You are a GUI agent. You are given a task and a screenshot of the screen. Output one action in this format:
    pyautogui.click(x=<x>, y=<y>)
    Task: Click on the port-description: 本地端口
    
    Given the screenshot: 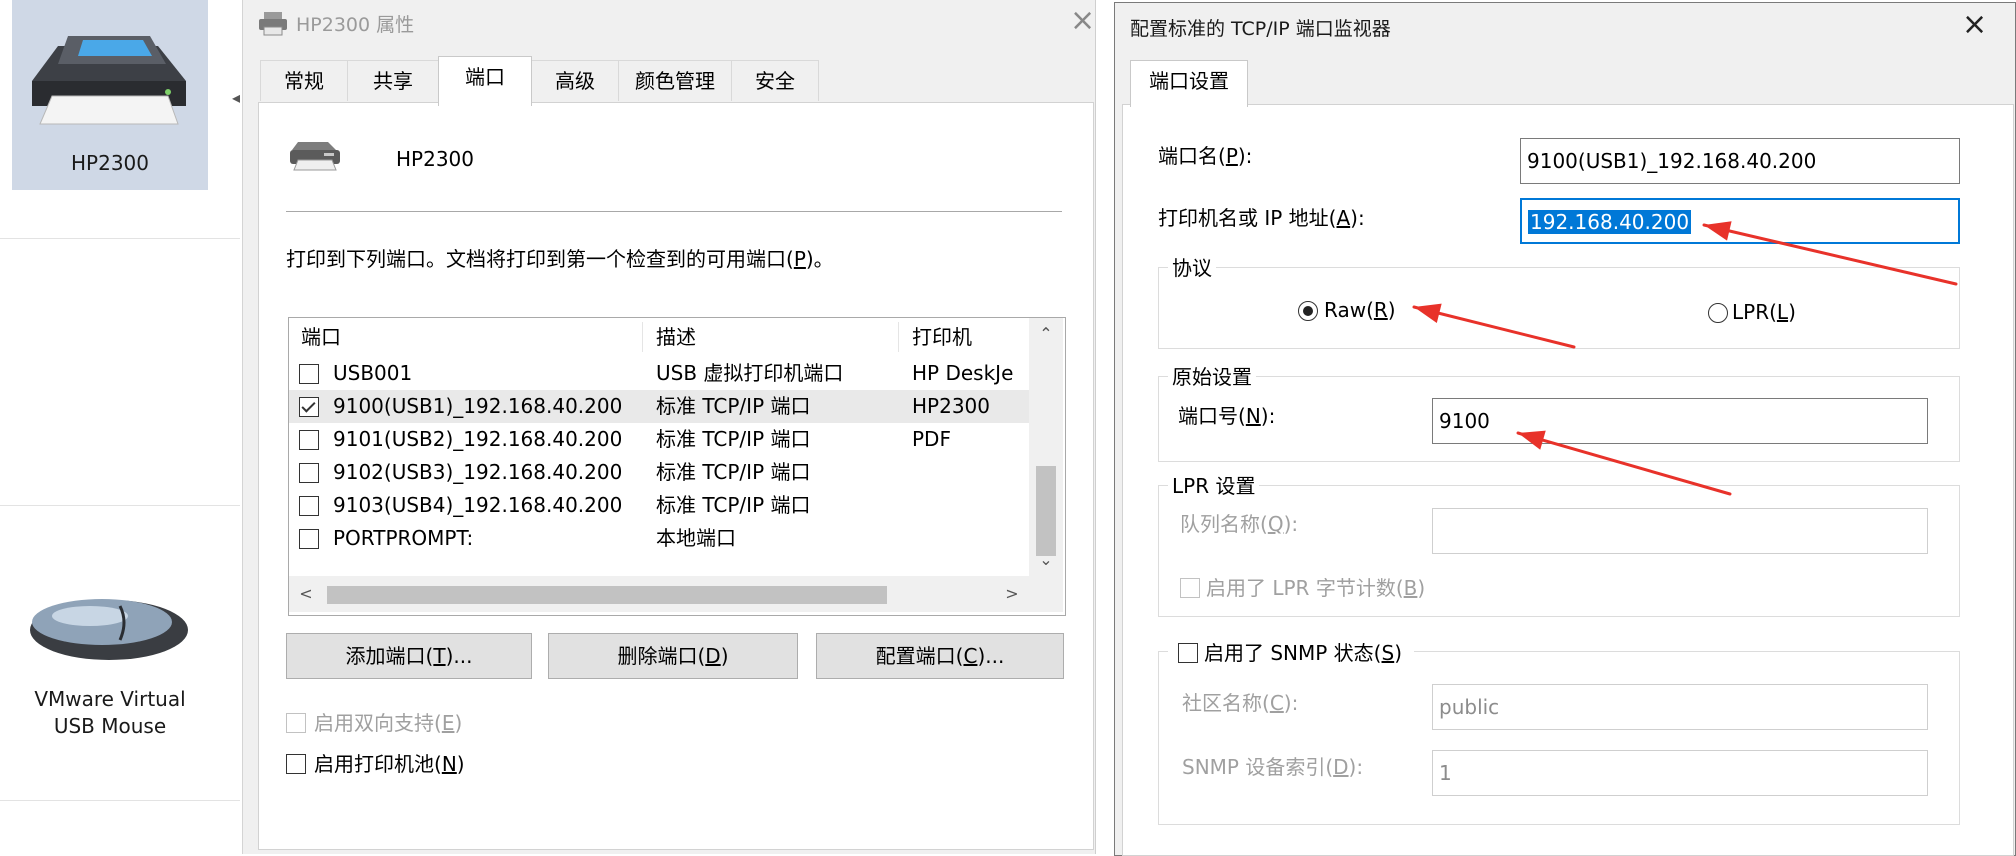 What is the action you would take?
    pyautogui.click(x=696, y=538)
    